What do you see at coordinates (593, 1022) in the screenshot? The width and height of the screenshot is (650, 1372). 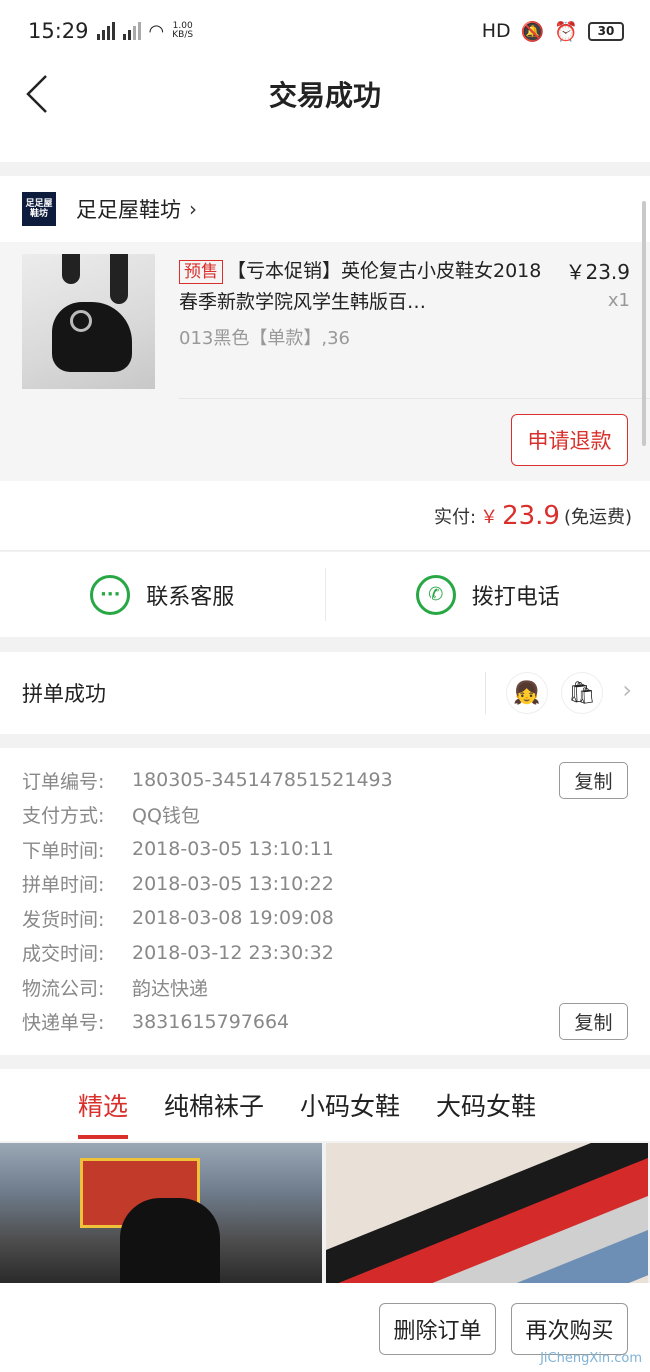 I see `copy-tracking-number-button: 复制` at bounding box center [593, 1022].